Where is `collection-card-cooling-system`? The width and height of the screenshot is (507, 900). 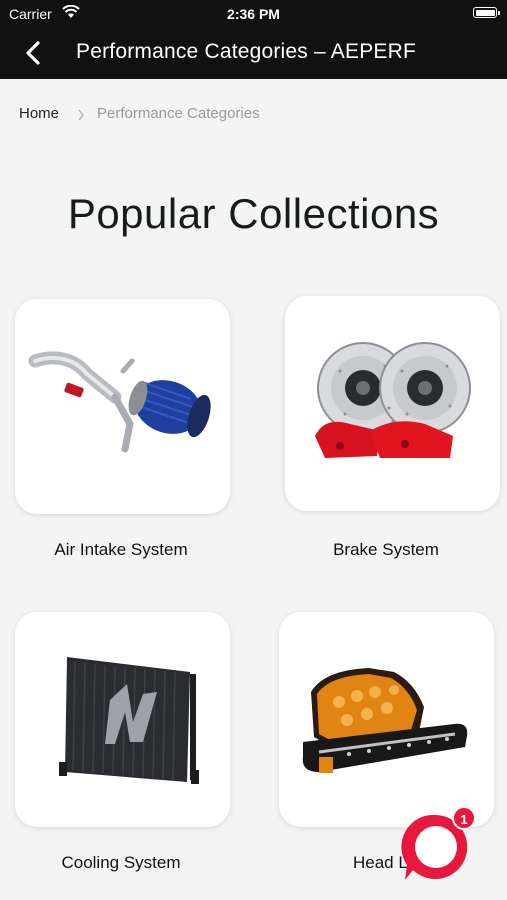
collection-card-cooling-system is located at coordinates (122, 719).